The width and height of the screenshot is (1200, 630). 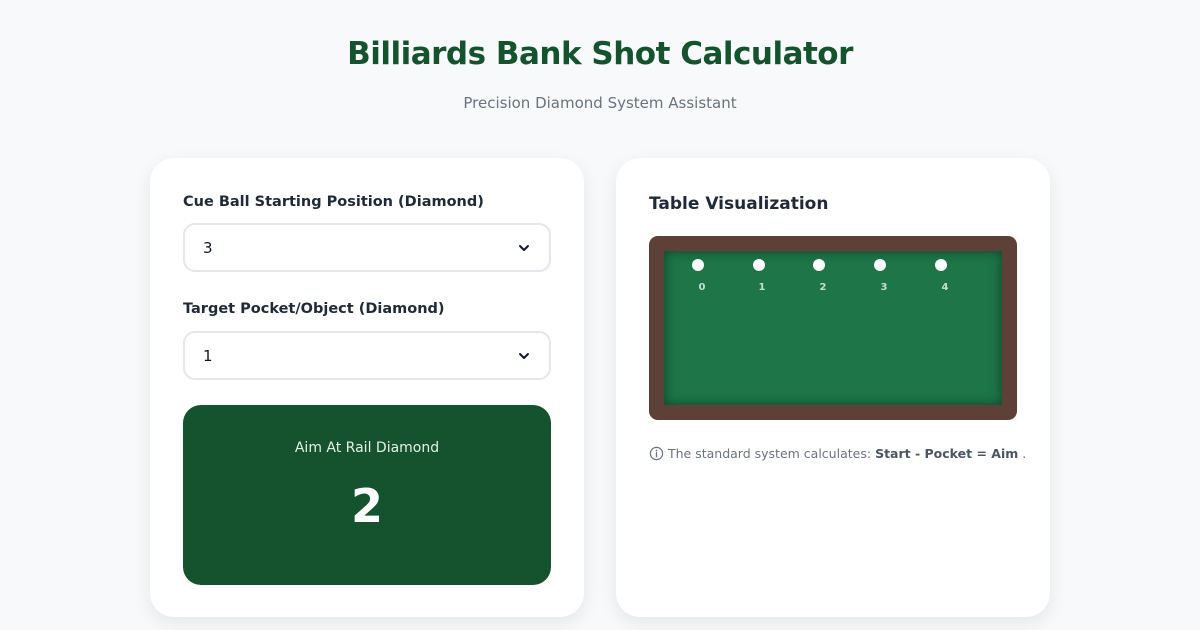 What do you see at coordinates (762, 287) in the screenshot?
I see `diamond-number: 1` at bounding box center [762, 287].